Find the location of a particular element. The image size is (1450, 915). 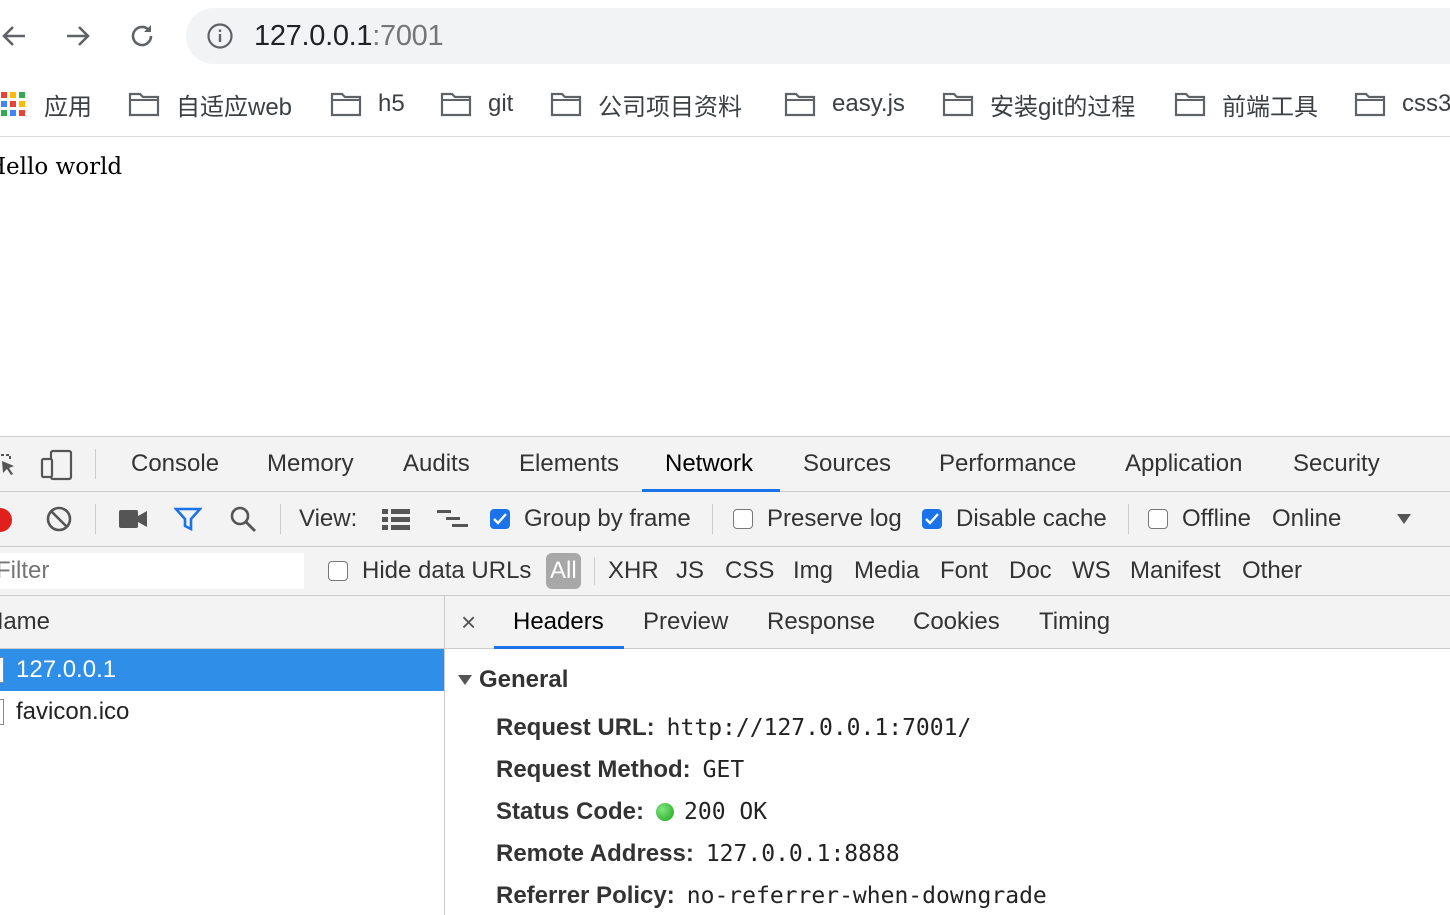

reload-icon is located at coordinates (142, 36).